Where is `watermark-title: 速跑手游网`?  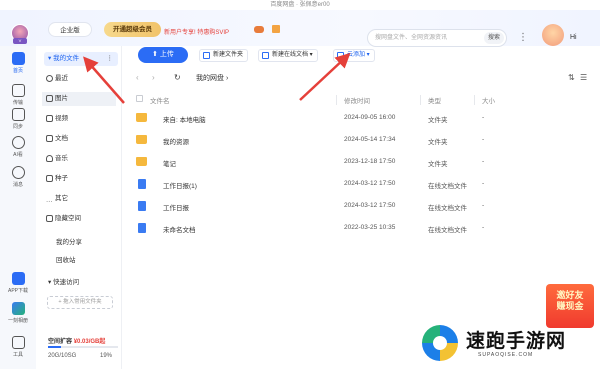 watermark-title: 速跑手游网 is located at coordinates (516, 341).